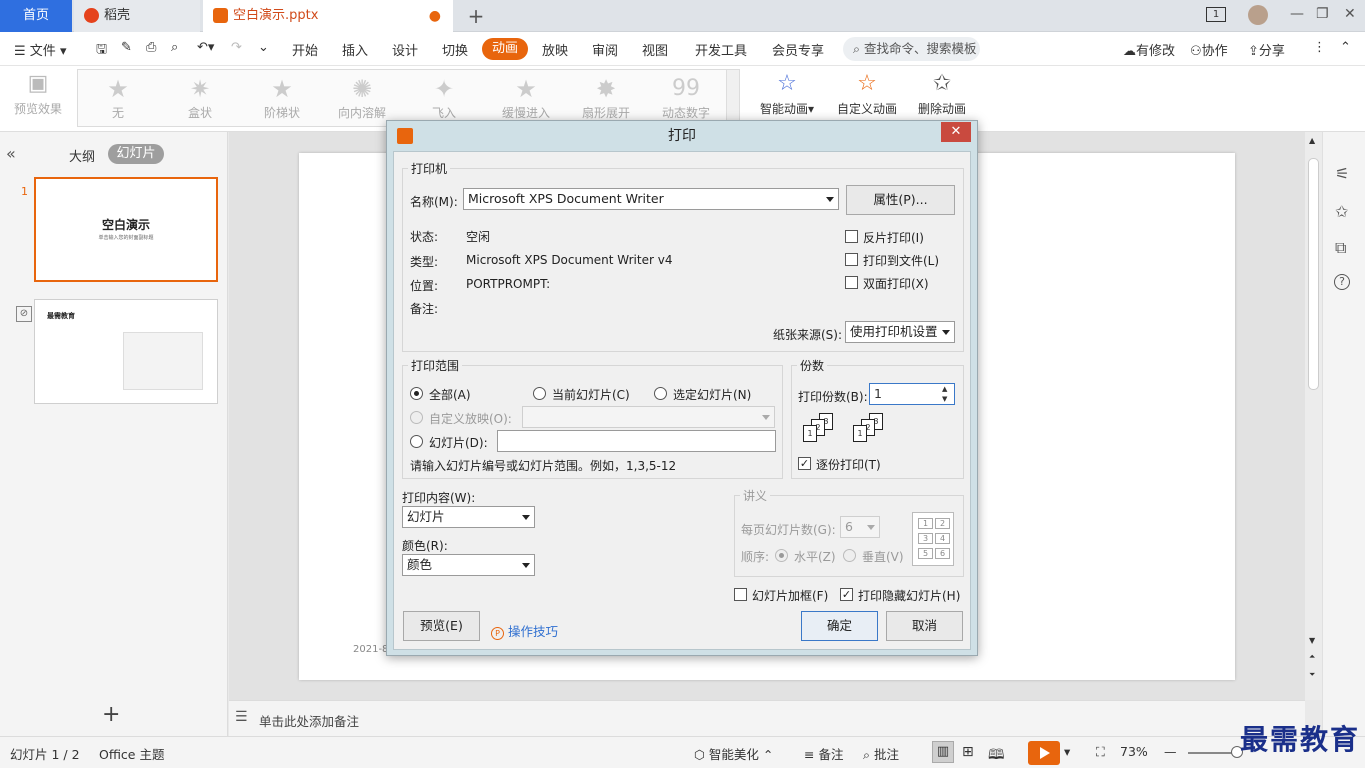  Describe the element at coordinates (355, 49) in the screenshot. I see `menu-insert: 插入` at that location.